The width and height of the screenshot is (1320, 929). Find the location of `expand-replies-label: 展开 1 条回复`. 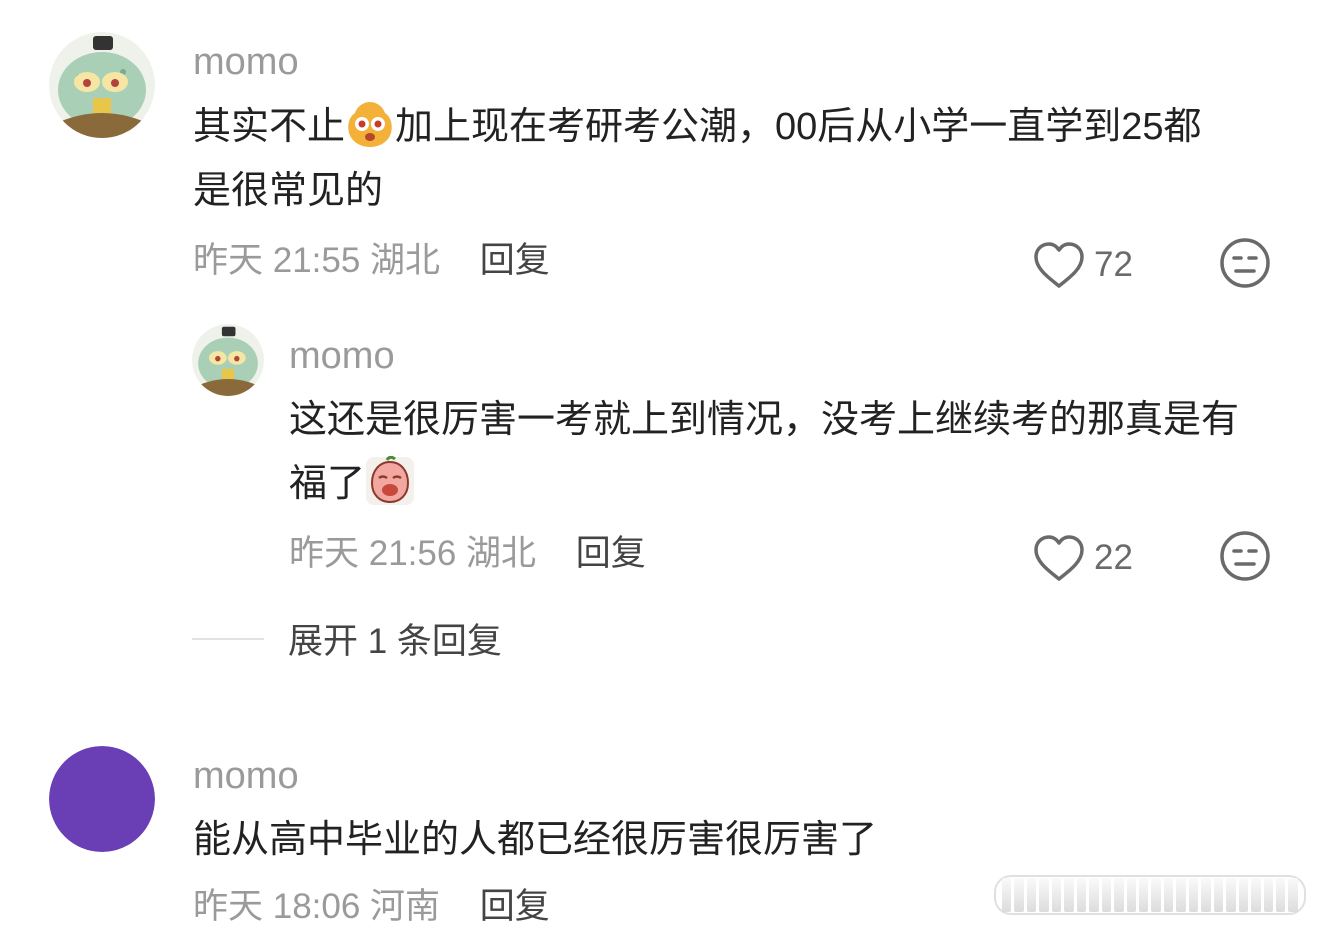

expand-replies-label: 展开 1 条回复 is located at coordinates (395, 641).